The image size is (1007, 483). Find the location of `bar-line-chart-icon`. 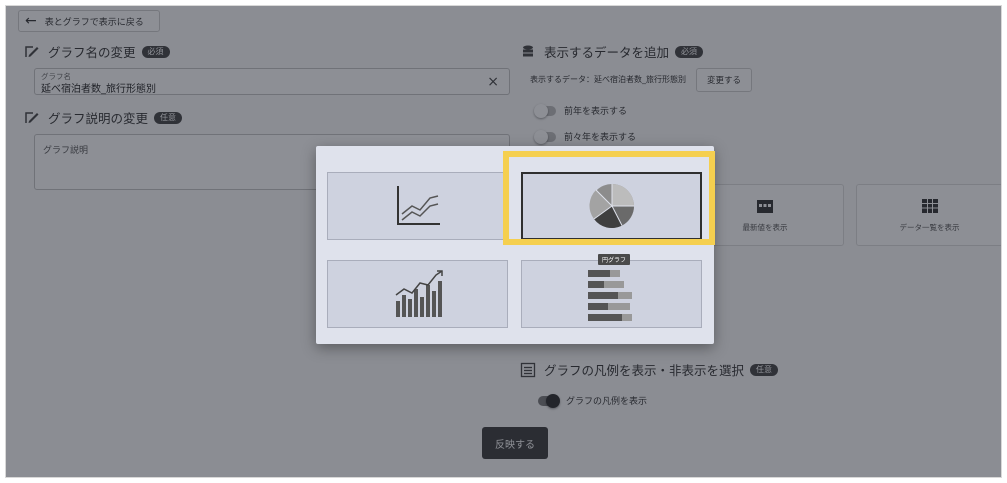

bar-line-chart-icon is located at coordinates (419, 293).